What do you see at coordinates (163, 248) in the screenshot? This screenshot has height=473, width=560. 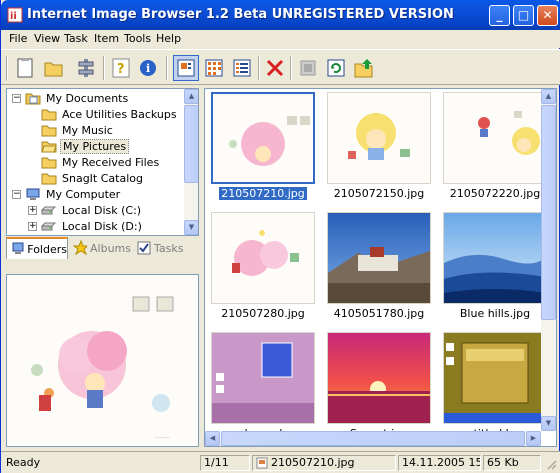 I see `tab-tasks: Tasks` at bounding box center [163, 248].